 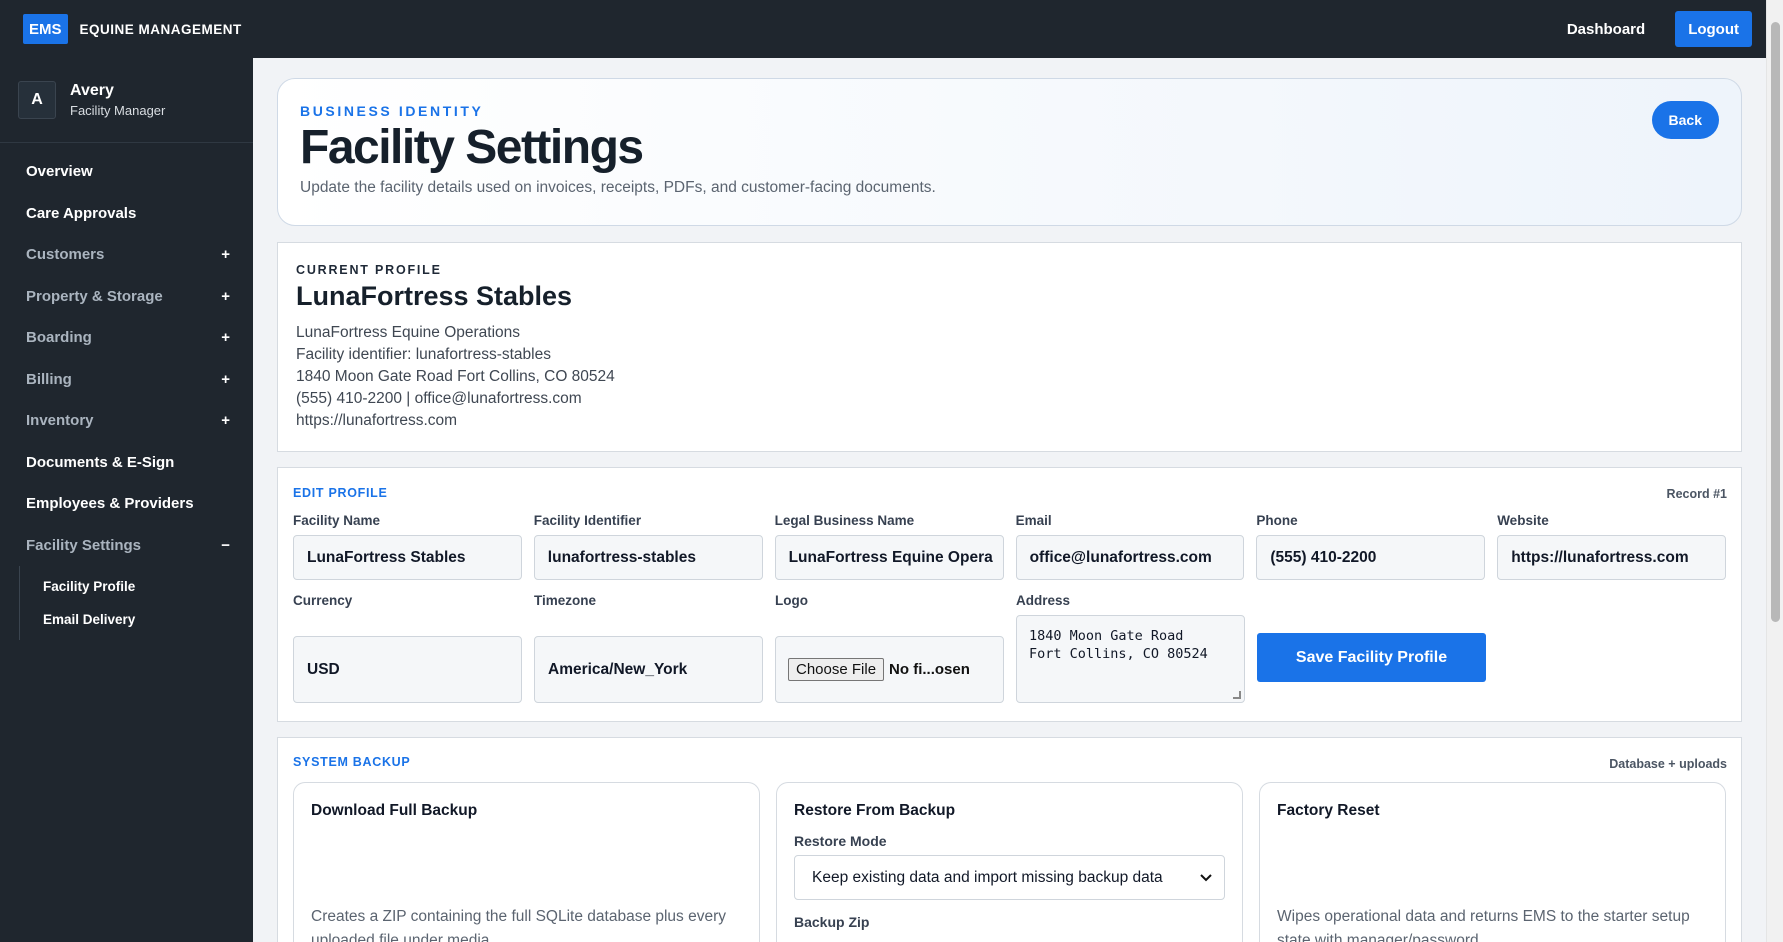 I want to click on system-backup-label: SYSTEM BACKUP, so click(x=352, y=762).